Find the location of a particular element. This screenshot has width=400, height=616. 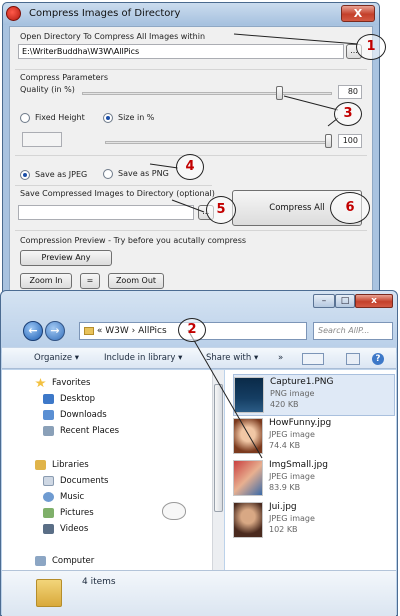

nav-downloads: Downloads is located at coordinates (83, 415).